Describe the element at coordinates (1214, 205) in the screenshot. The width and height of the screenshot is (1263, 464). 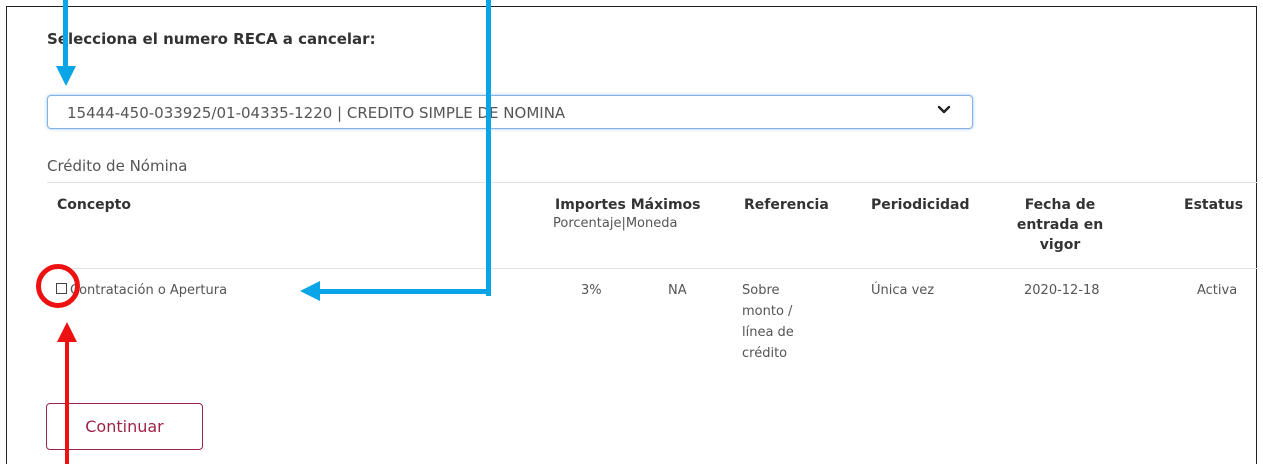
I see `header-estatus: Estatus` at that location.